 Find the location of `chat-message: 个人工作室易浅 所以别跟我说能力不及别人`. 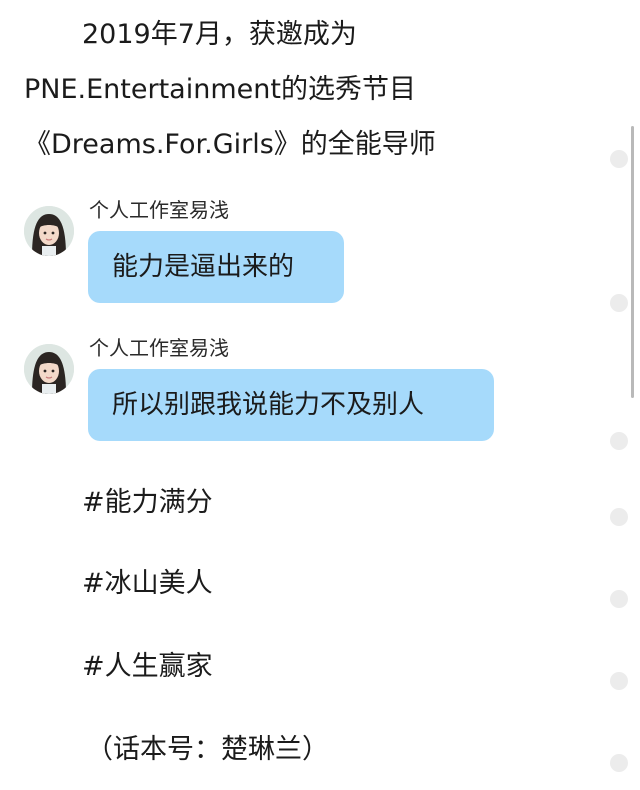

chat-message: 个人工作室易浅 所以别跟我说能力不及别人 is located at coordinates (300, 394).